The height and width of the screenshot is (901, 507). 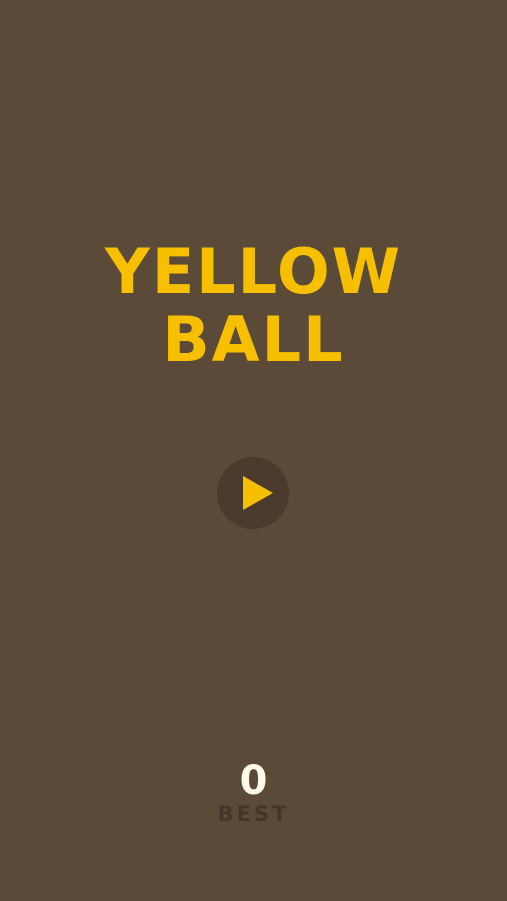 I want to click on title-line-1: YELLOW, so click(x=253, y=271).